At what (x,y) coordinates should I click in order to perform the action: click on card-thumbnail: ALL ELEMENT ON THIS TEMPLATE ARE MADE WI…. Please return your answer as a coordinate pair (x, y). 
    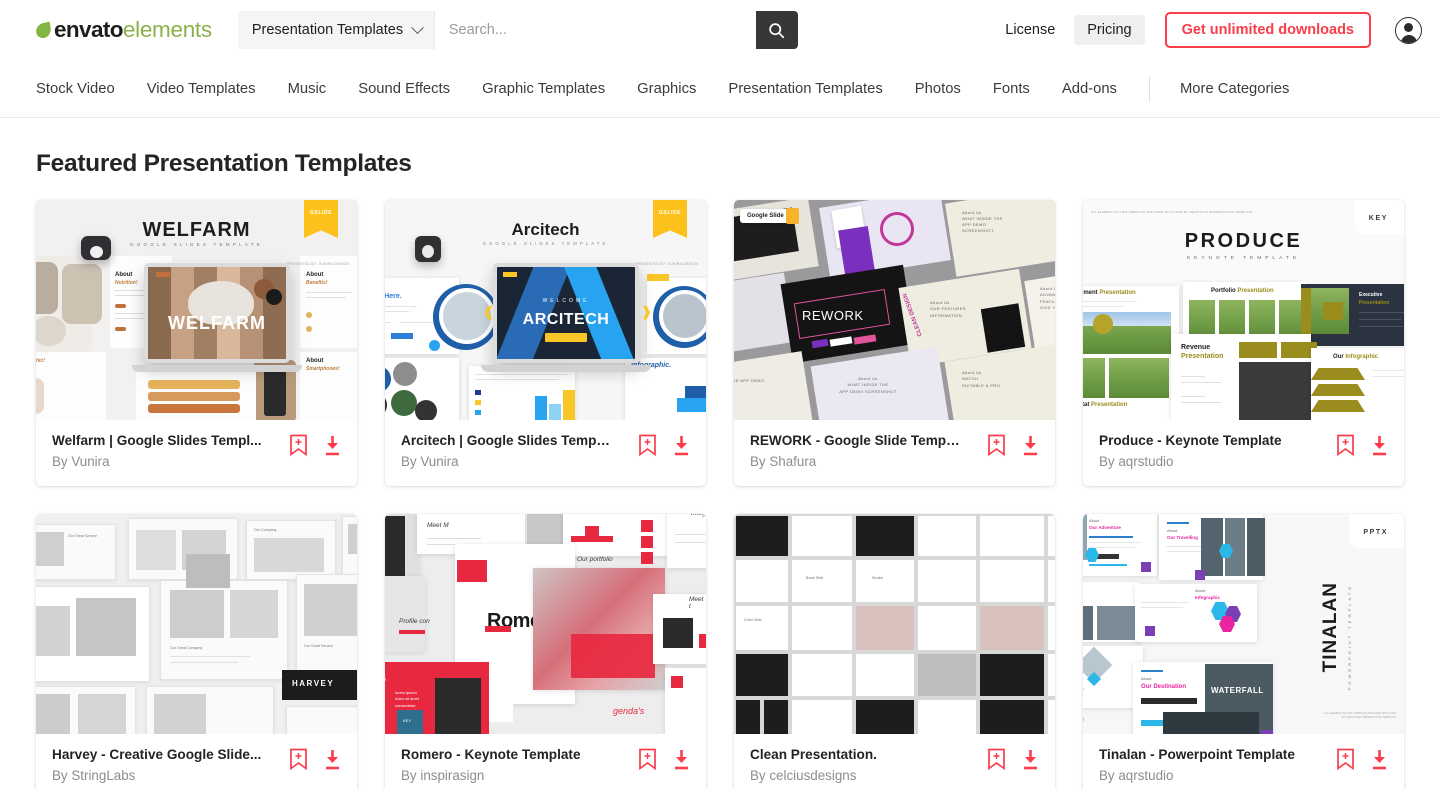
    Looking at the image, I should click on (1243, 310).